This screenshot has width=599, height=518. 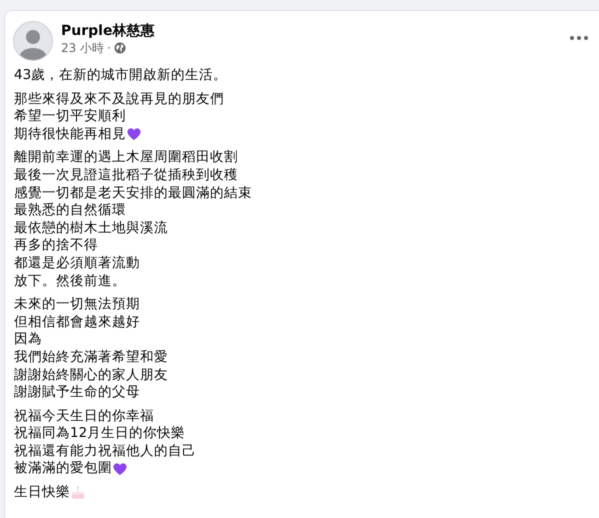 I want to click on post-text: 未來的一切無法預期, so click(x=77, y=305).